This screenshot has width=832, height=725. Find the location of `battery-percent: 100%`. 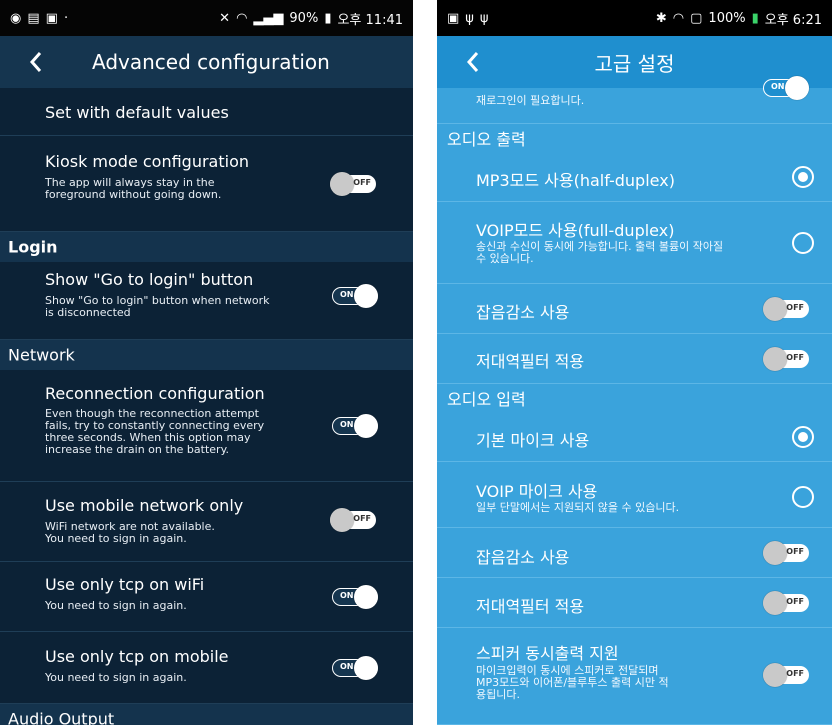

battery-percent: 100% is located at coordinates (727, 18).